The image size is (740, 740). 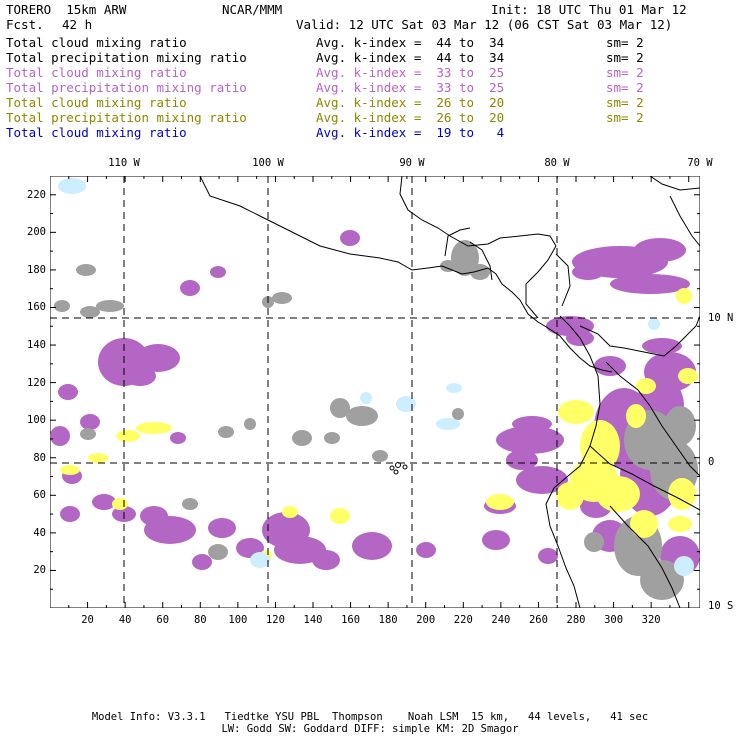 What do you see at coordinates (410, 42) in the screenshot?
I see `legend-k-index: Avg. k-index = 44 to 34` at bounding box center [410, 42].